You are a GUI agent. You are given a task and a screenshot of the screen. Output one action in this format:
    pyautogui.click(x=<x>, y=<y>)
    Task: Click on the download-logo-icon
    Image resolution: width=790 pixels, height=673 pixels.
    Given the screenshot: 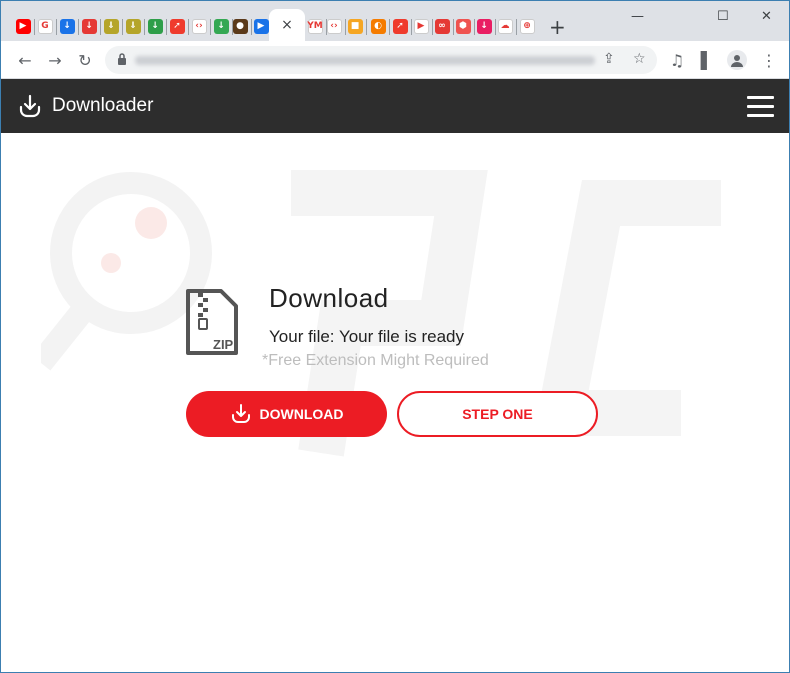 What is the action you would take?
    pyautogui.click(x=30, y=106)
    